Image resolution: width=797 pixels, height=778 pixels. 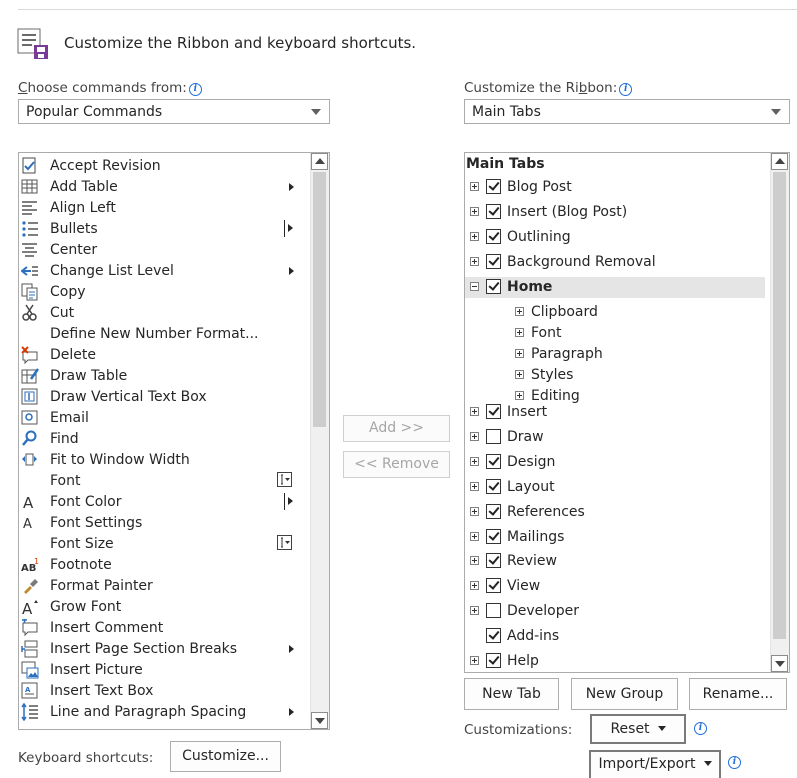 I want to click on tree-group-item: Clipboard, so click(x=615, y=312).